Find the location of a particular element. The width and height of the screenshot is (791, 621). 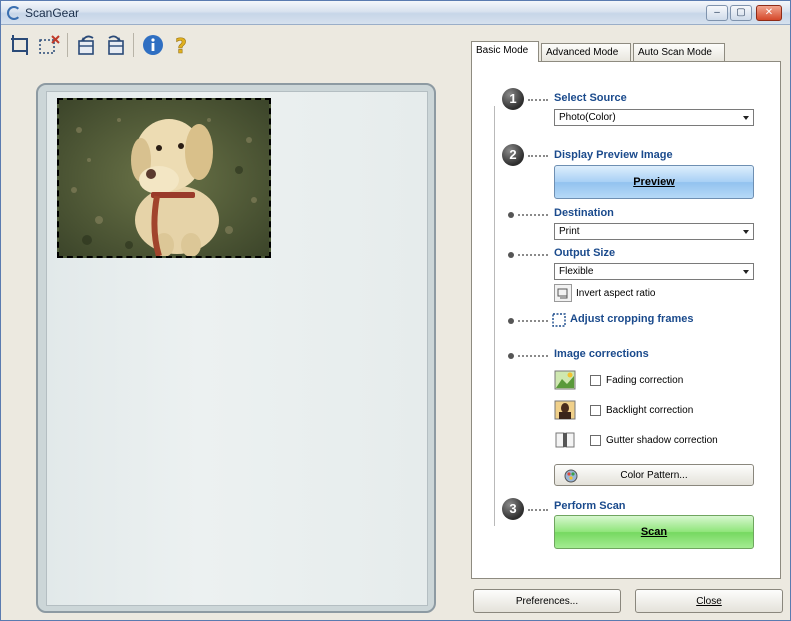

scan-button-label: Scan is located at coordinates (654, 532).